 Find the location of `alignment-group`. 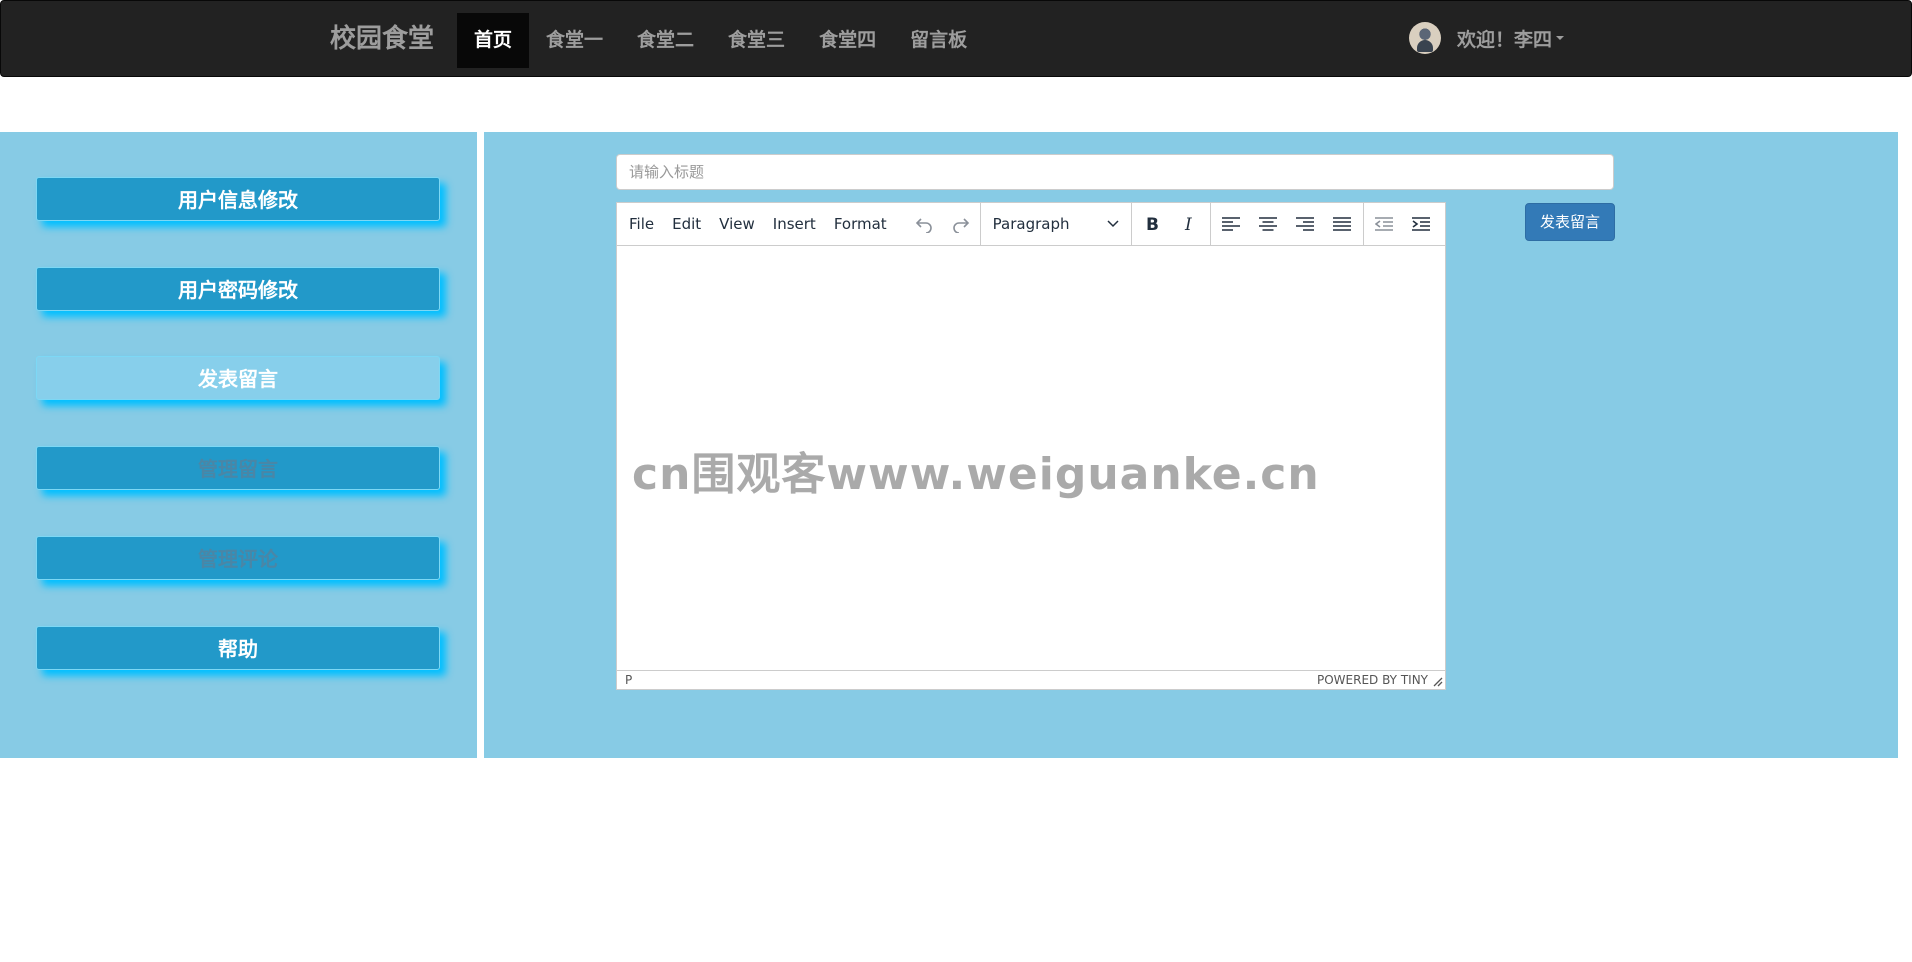

alignment-group is located at coordinates (1287, 224).